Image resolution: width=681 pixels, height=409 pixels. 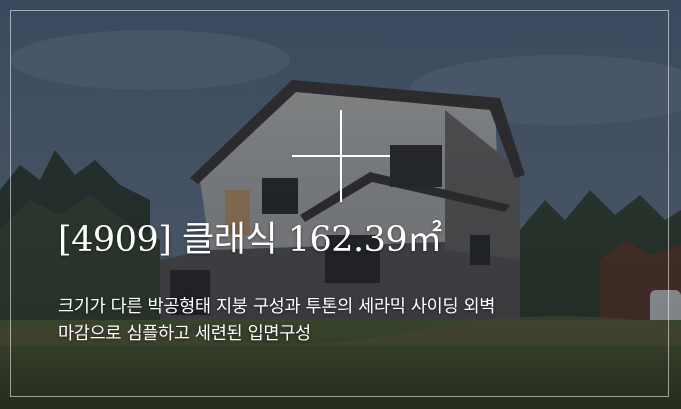 I want to click on description-line-1: 크기가 다른 박공형태 지붕 구성과 투톤의 세라믹 사이딩 외벽, so click(x=277, y=307).